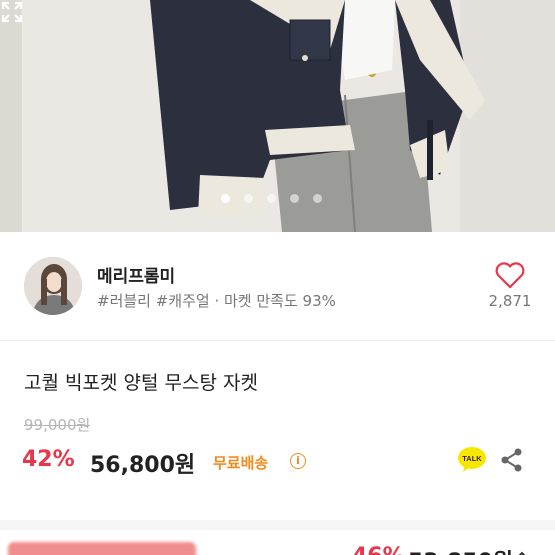 The image size is (555, 555). I want to click on expand-icon, so click(12, 12).